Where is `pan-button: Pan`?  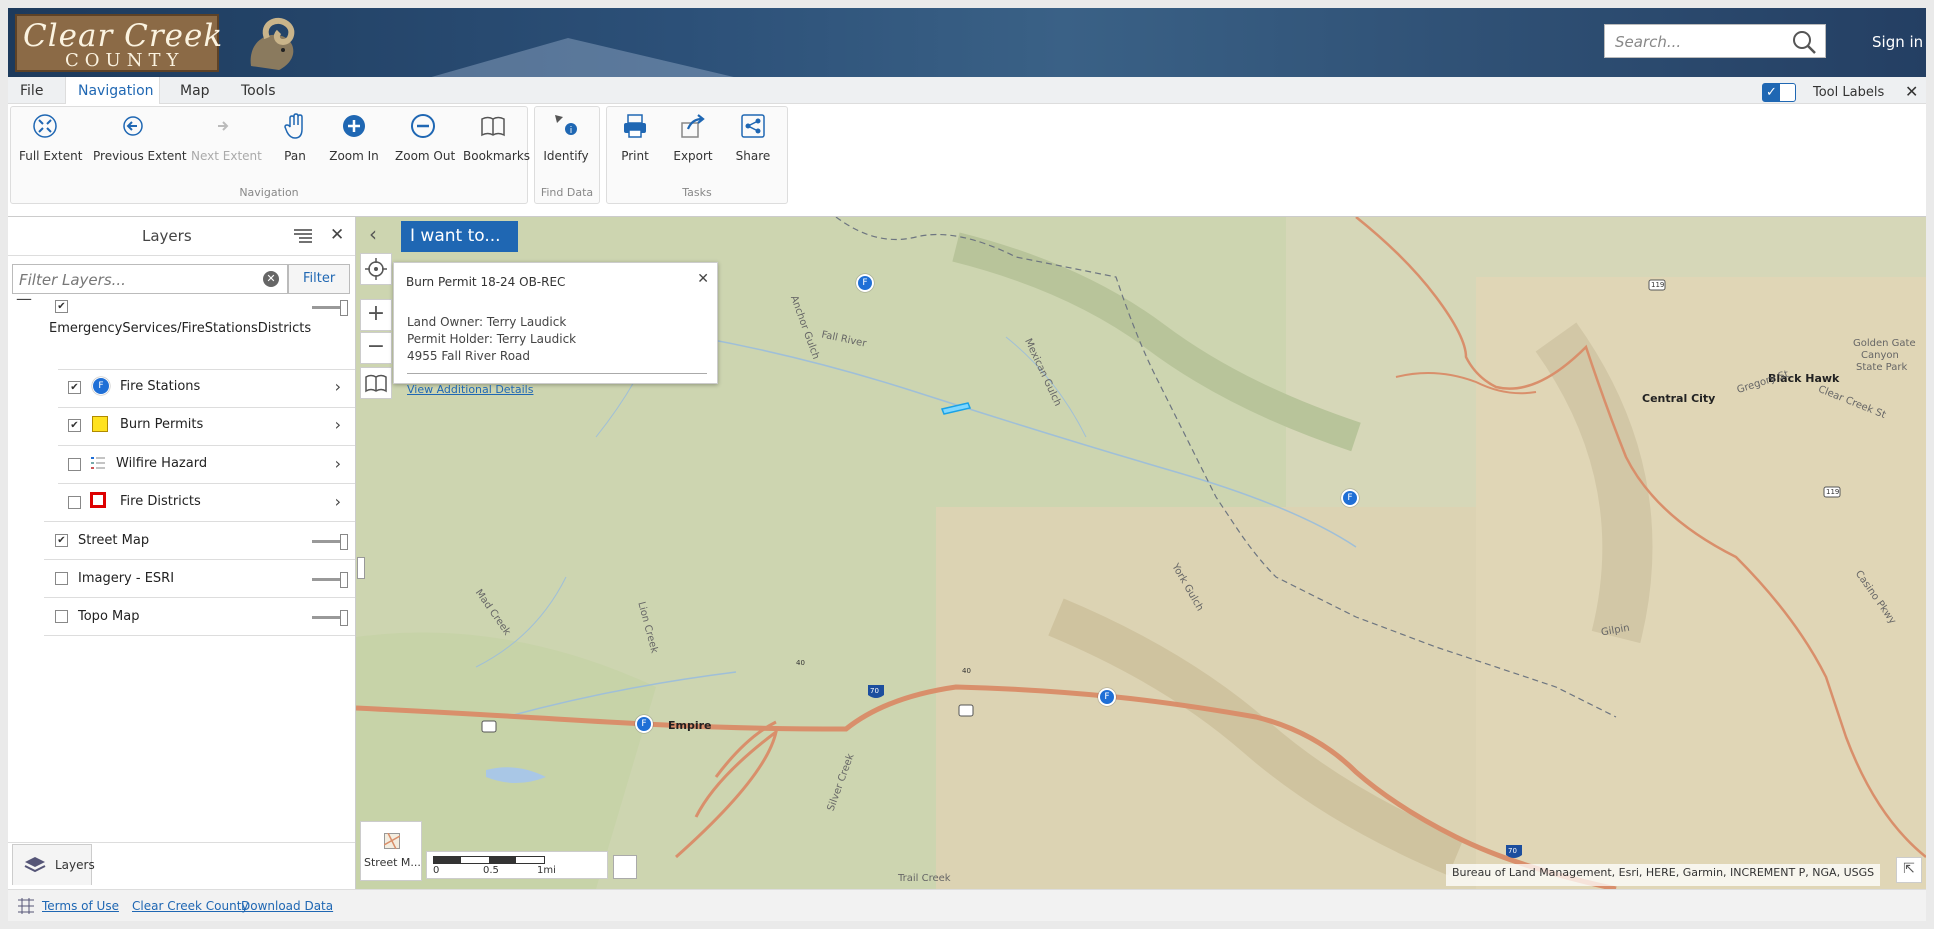 pan-button: Pan is located at coordinates (295, 137).